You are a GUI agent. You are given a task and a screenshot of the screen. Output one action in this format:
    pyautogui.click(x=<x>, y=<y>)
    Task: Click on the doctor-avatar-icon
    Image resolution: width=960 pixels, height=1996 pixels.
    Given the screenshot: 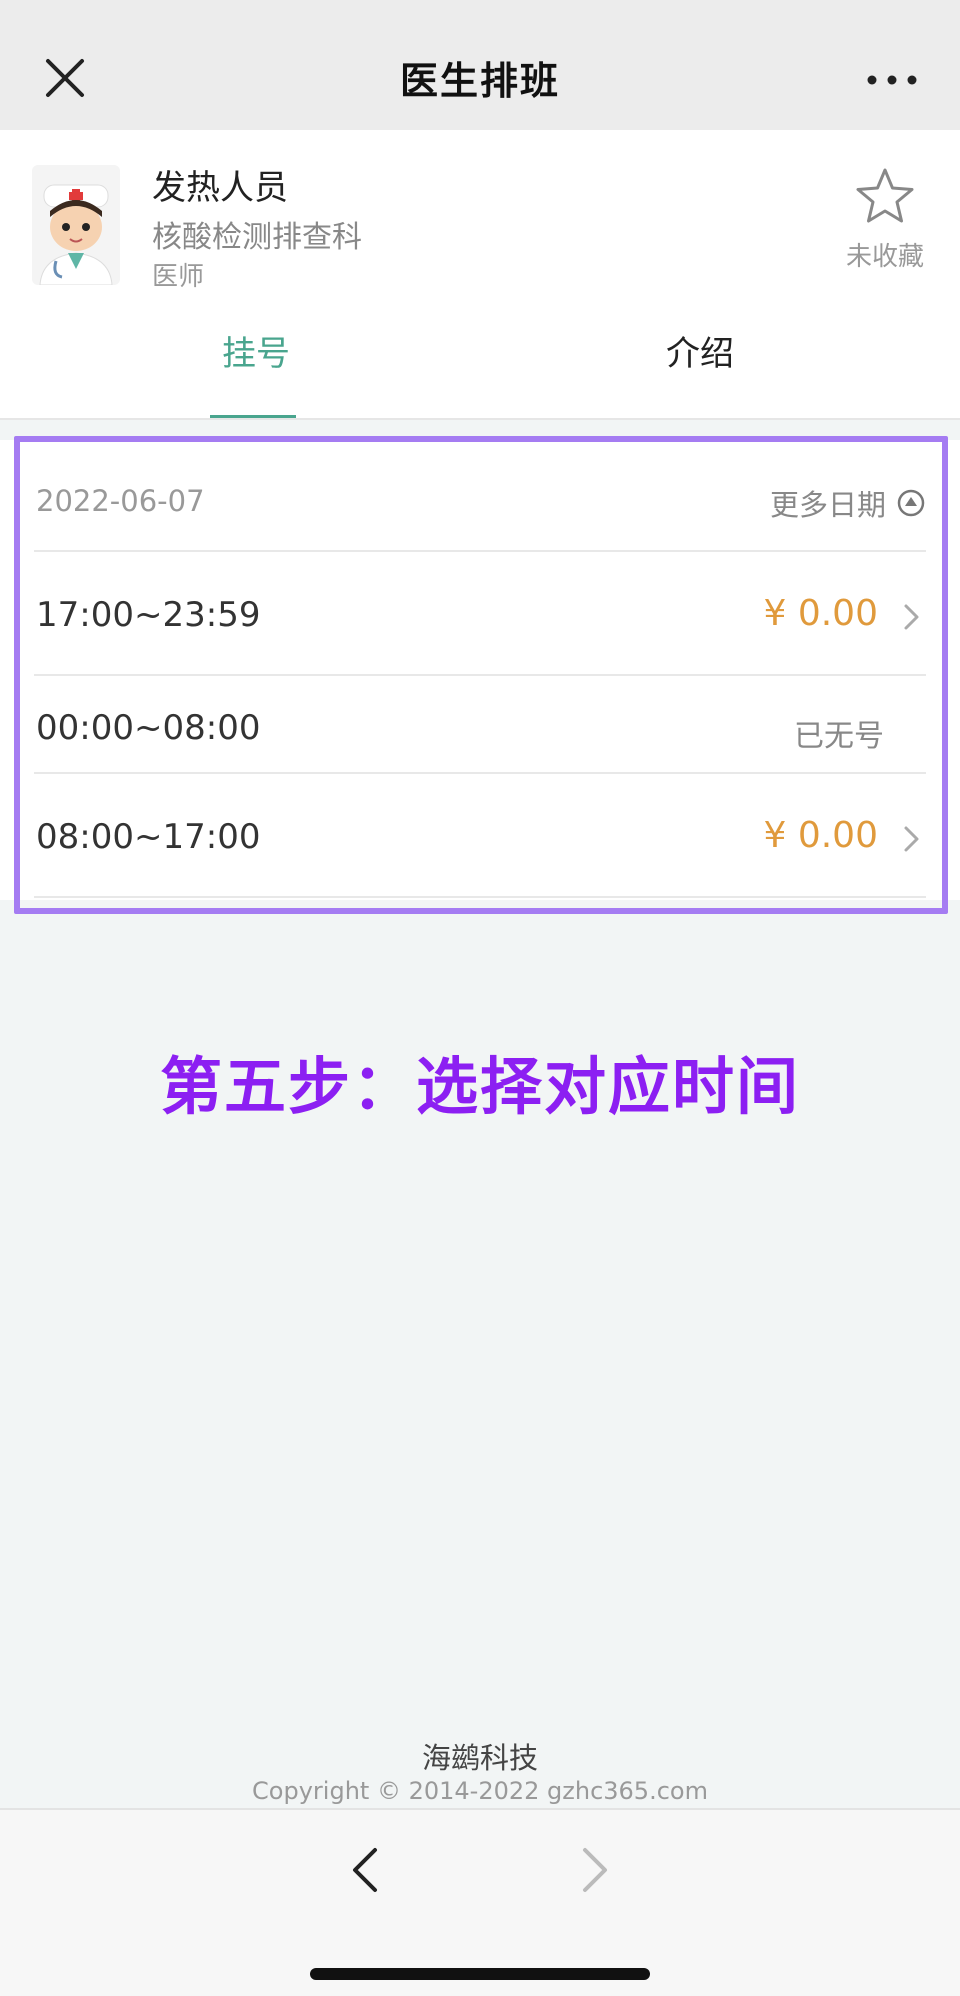 What is the action you would take?
    pyautogui.click(x=76, y=225)
    